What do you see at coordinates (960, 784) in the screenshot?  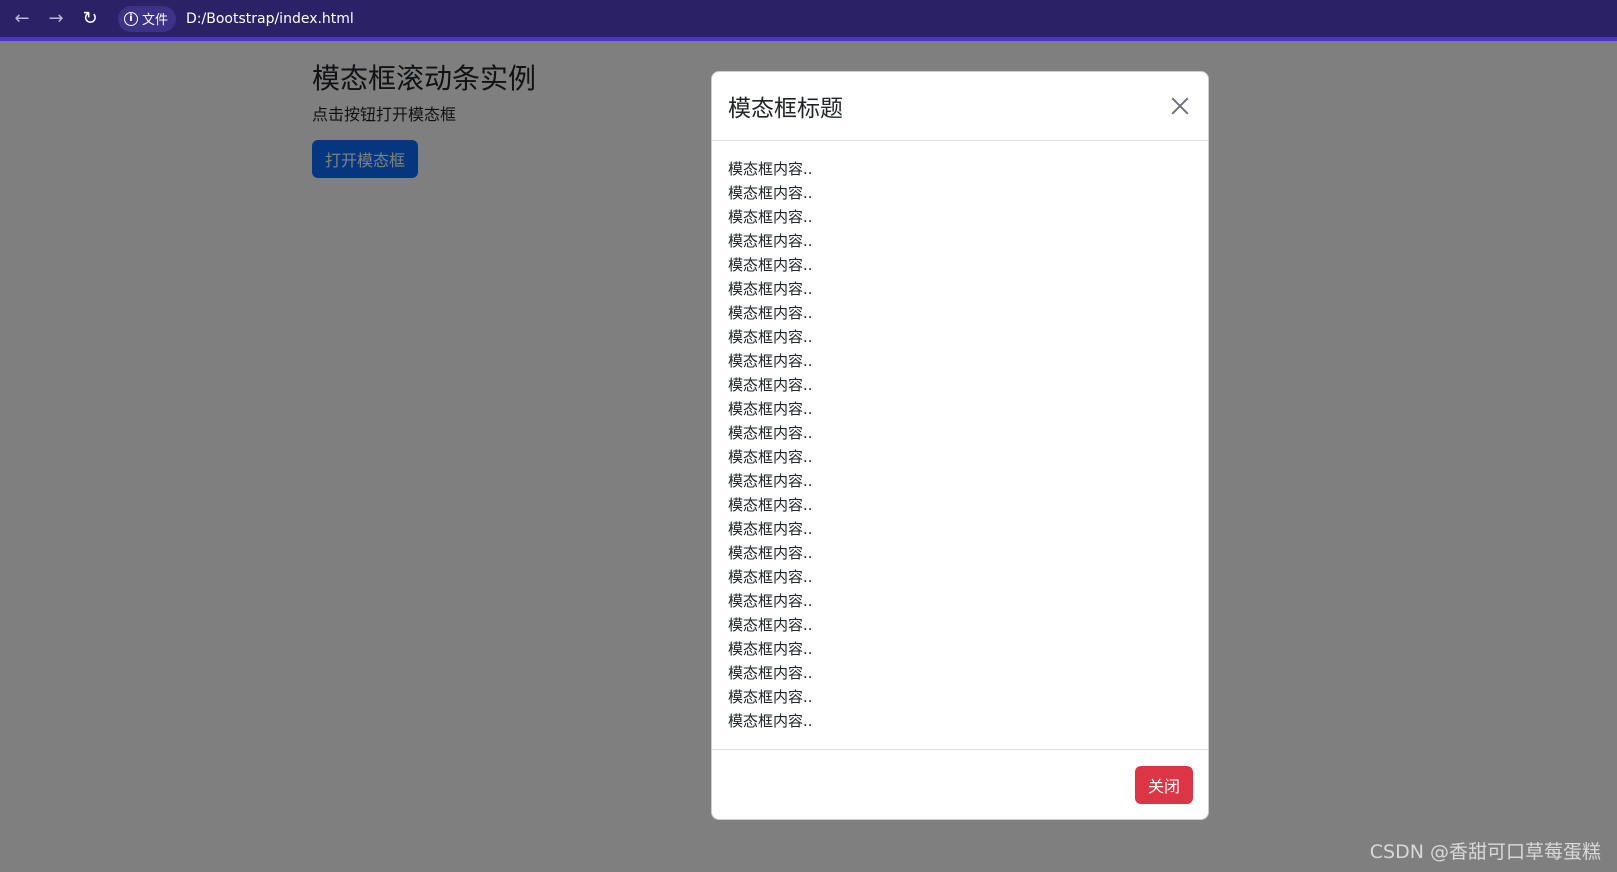 I see `modal-footer: 关闭` at bounding box center [960, 784].